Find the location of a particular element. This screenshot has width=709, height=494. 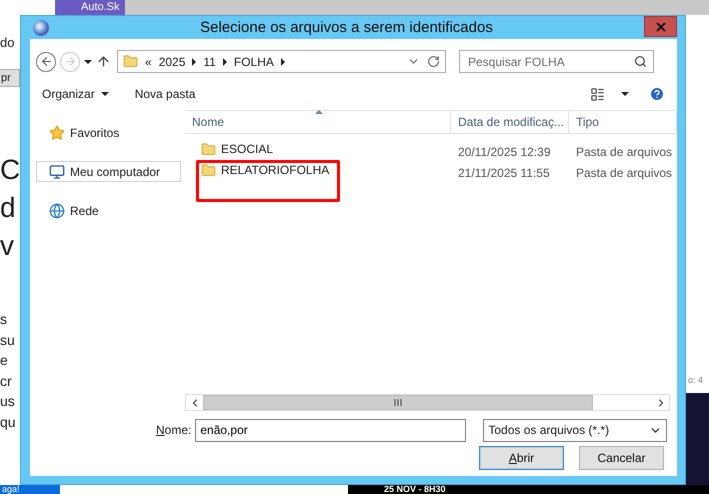

column-header: Tipo is located at coordinates (623, 122).